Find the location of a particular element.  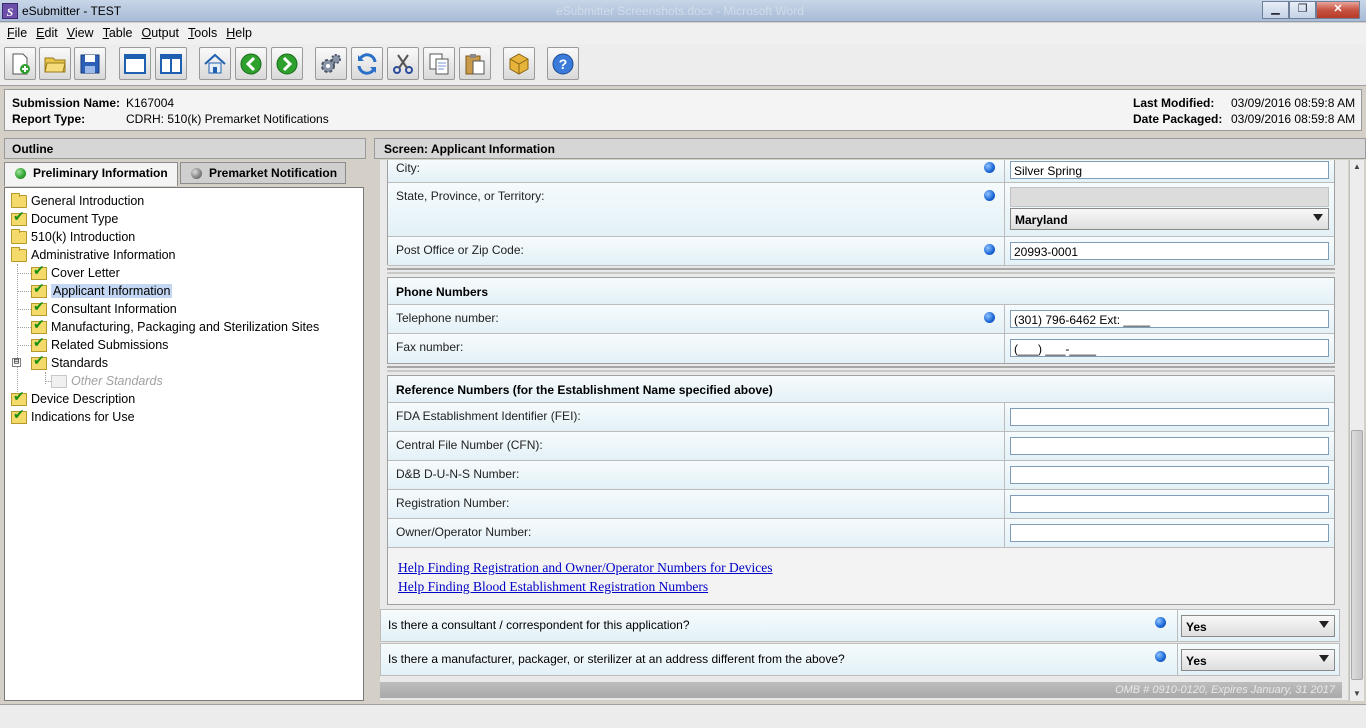

cfn-input is located at coordinates (1169, 446).